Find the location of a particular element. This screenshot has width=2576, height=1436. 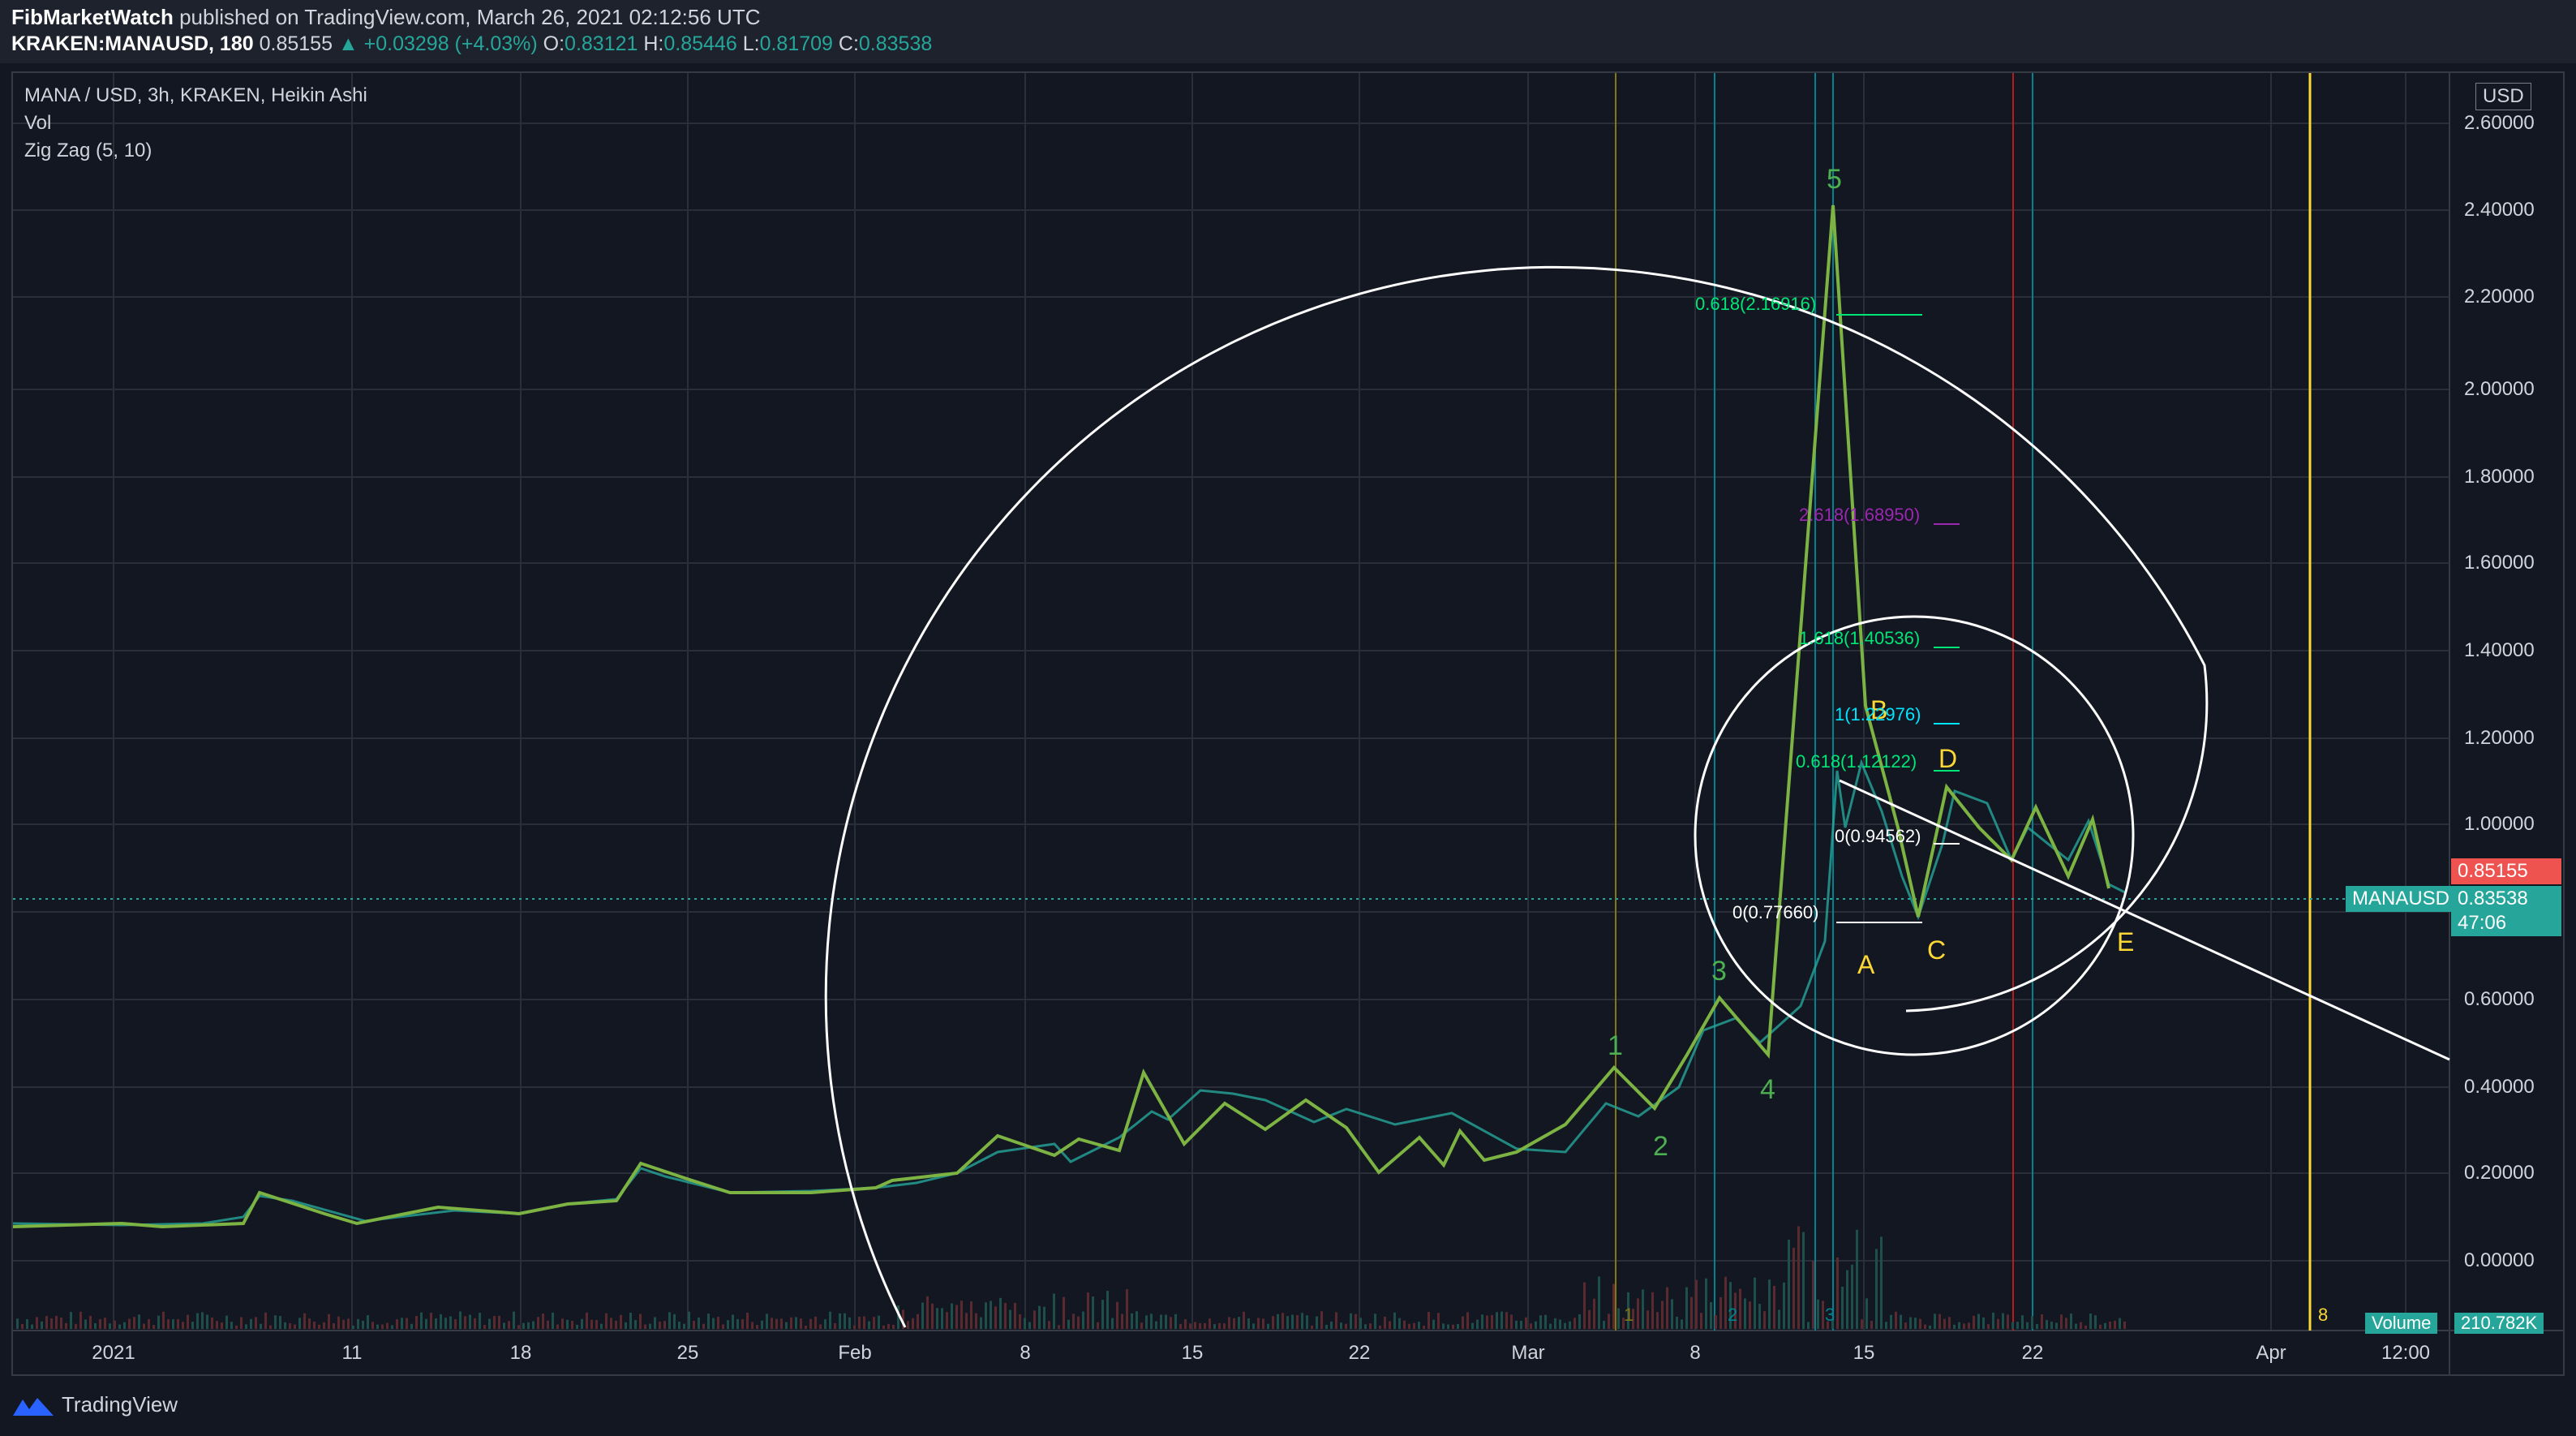

time-axis-label: 22 is located at coordinates (2032, 1353).